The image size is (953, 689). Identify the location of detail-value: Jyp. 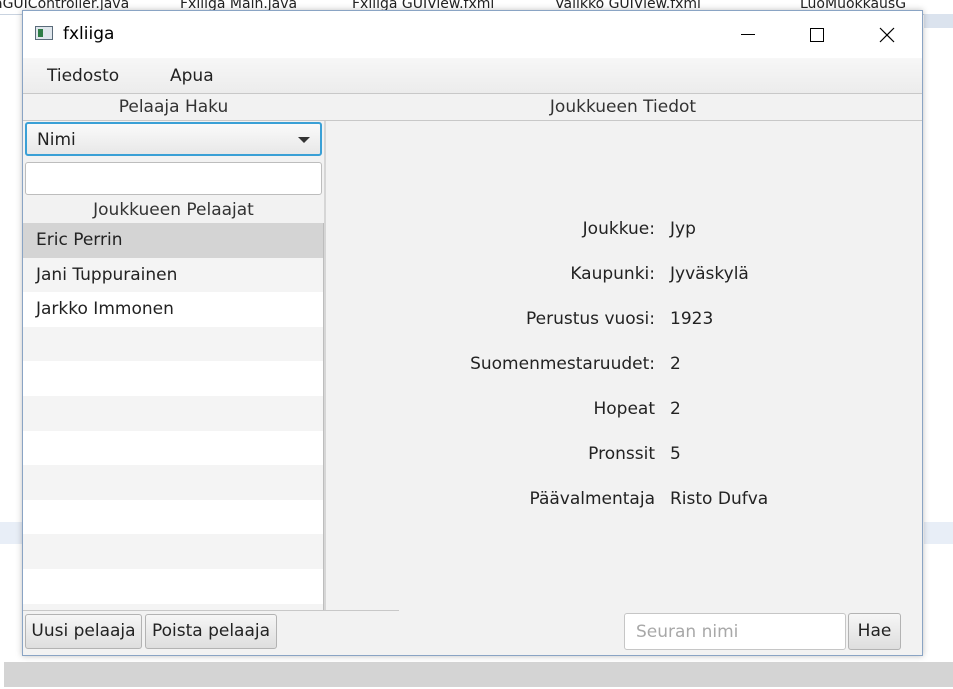
(683, 229).